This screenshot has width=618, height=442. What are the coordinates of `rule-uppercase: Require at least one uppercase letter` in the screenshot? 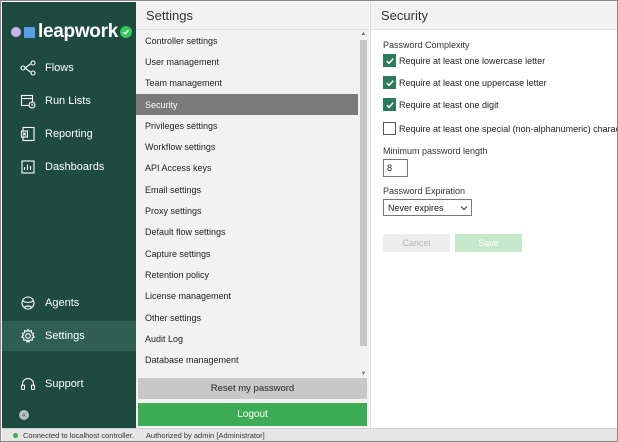 It's located at (465, 82).